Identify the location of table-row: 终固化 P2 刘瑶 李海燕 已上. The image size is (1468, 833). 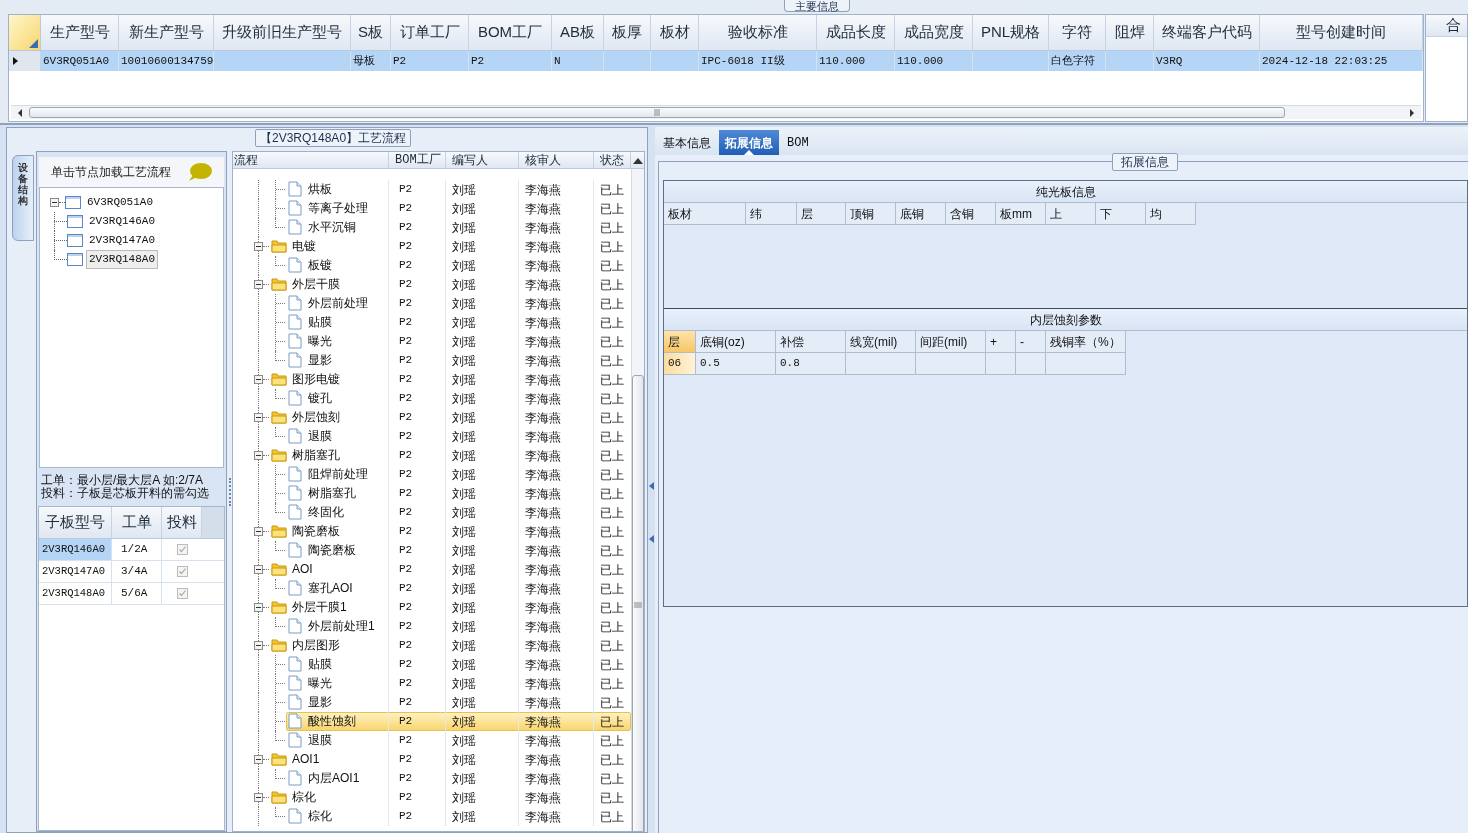
(432, 512).